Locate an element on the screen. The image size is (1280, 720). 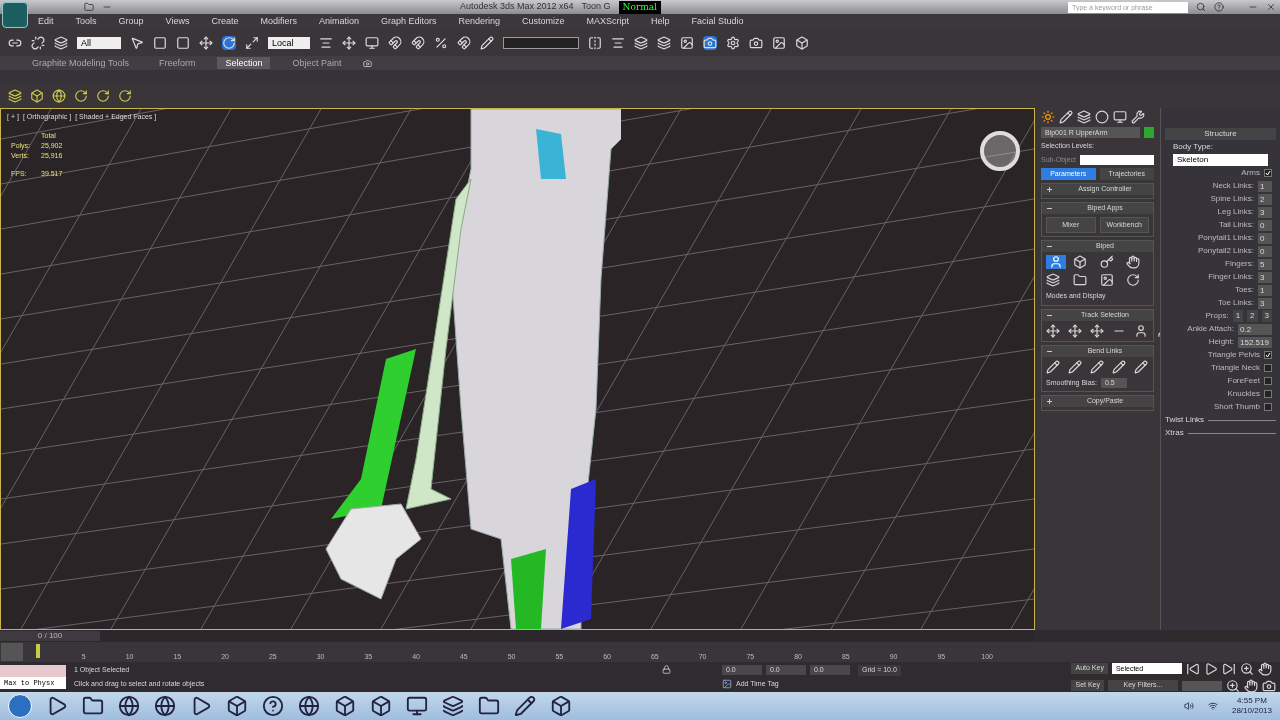
sub-object-dropdown is located at coordinates (1117, 159).